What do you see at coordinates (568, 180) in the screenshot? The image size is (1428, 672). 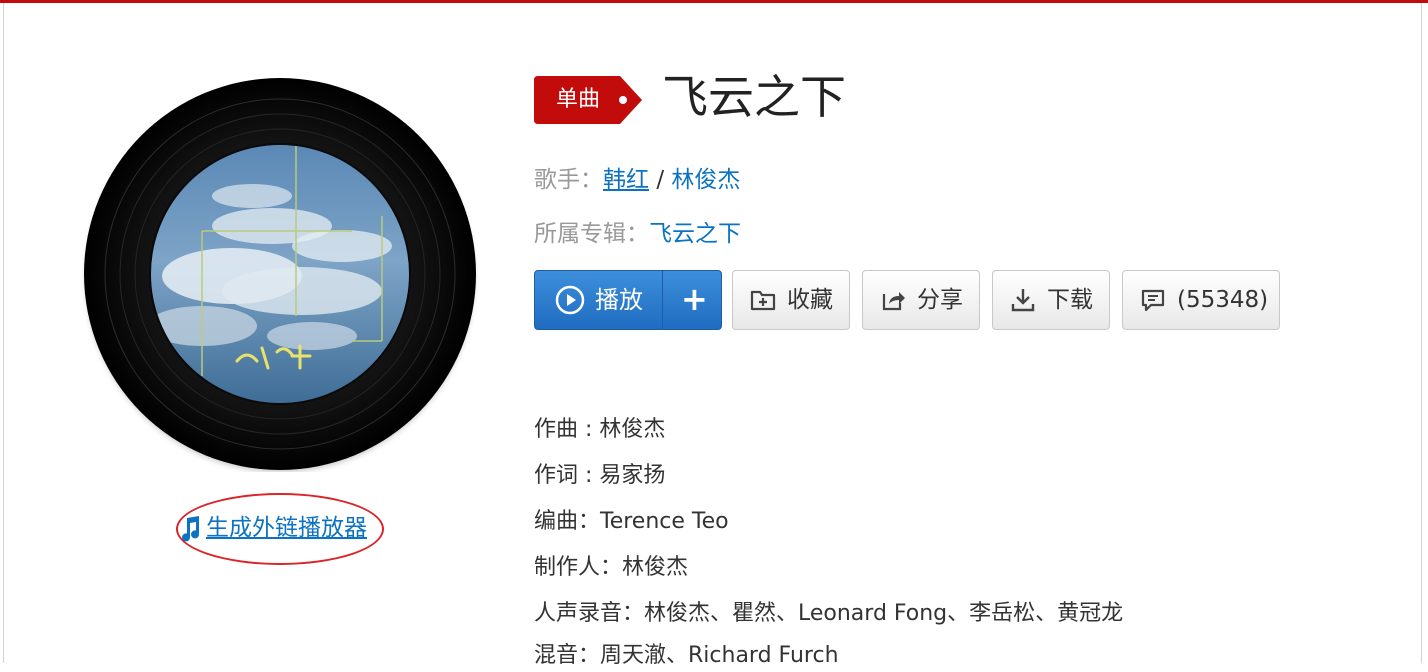 I see `artists-label: 歌手：` at bounding box center [568, 180].